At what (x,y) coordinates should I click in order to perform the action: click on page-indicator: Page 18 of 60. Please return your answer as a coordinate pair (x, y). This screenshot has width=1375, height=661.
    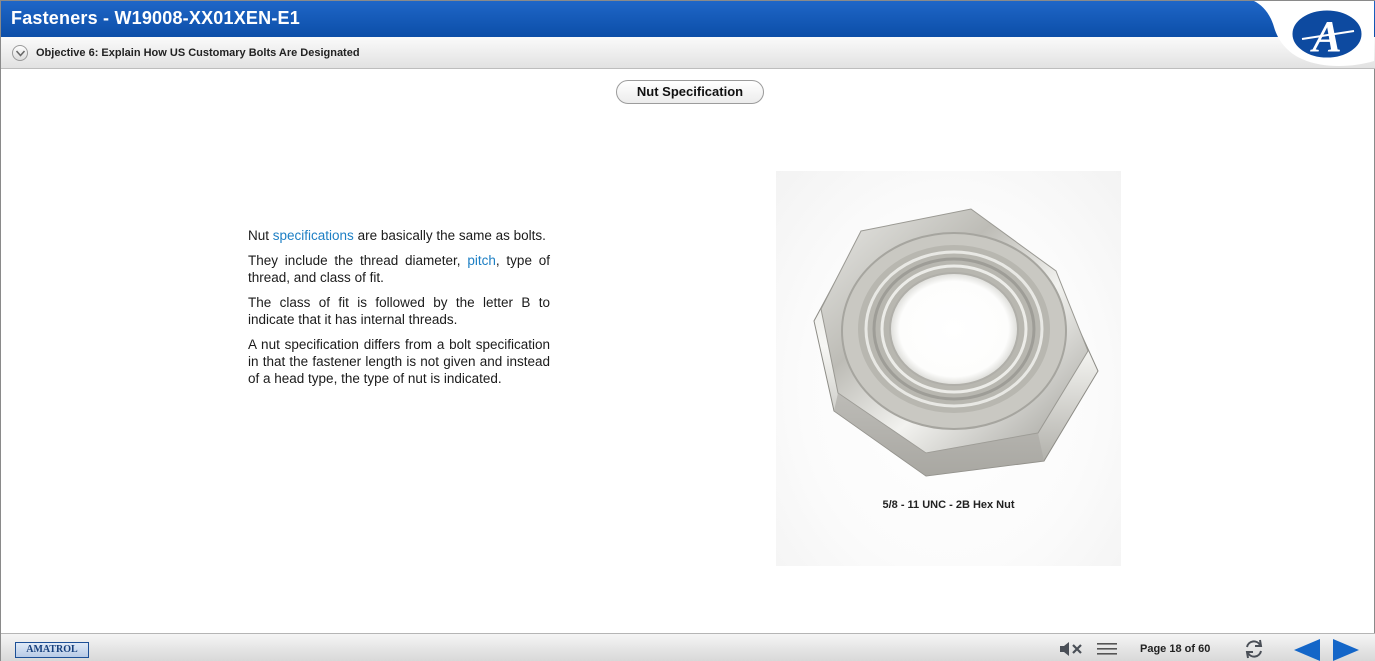
    Looking at the image, I should click on (1175, 649).